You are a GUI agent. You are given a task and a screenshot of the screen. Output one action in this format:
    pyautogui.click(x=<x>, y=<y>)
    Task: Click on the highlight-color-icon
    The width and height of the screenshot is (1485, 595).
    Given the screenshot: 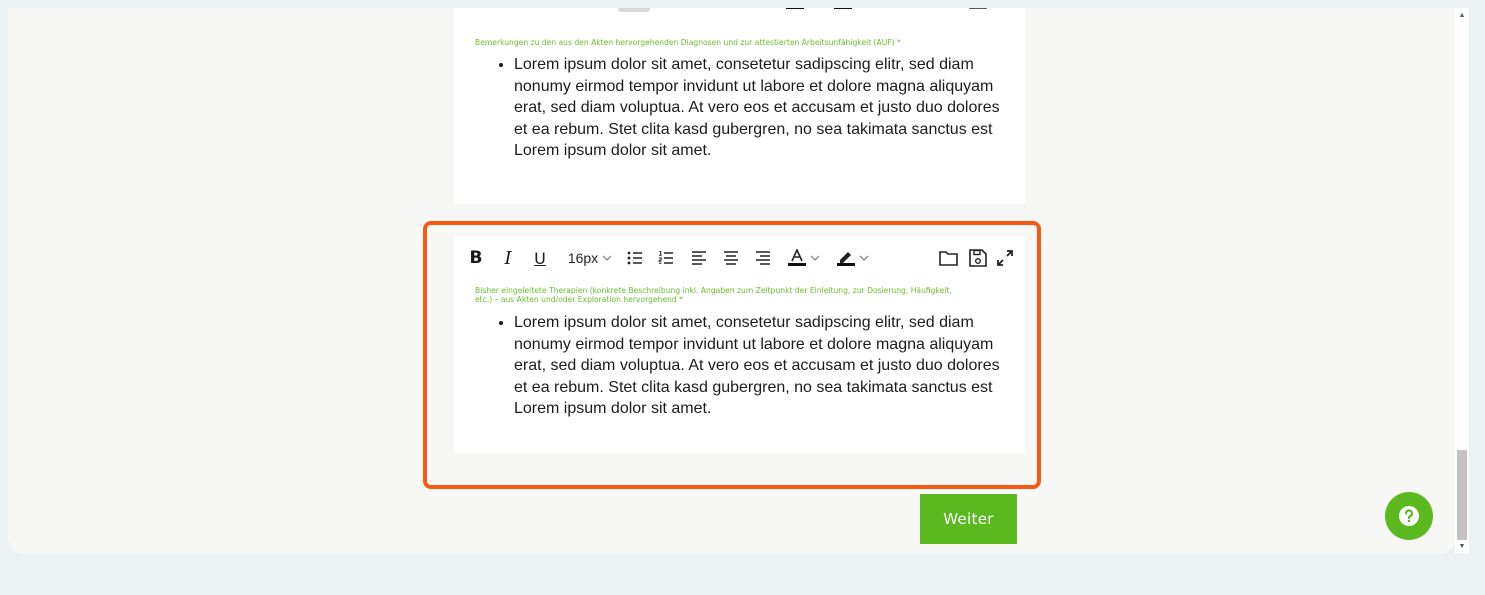 What is the action you would take?
    pyautogui.click(x=846, y=259)
    